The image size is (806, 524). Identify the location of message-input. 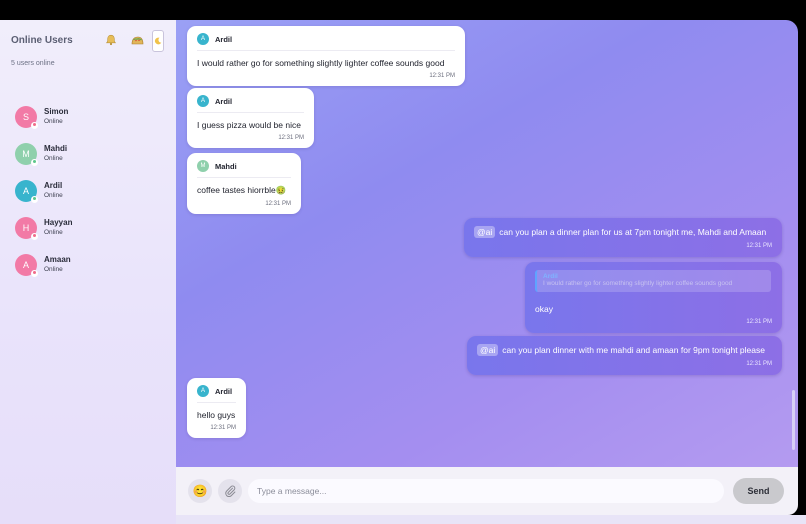
(486, 491).